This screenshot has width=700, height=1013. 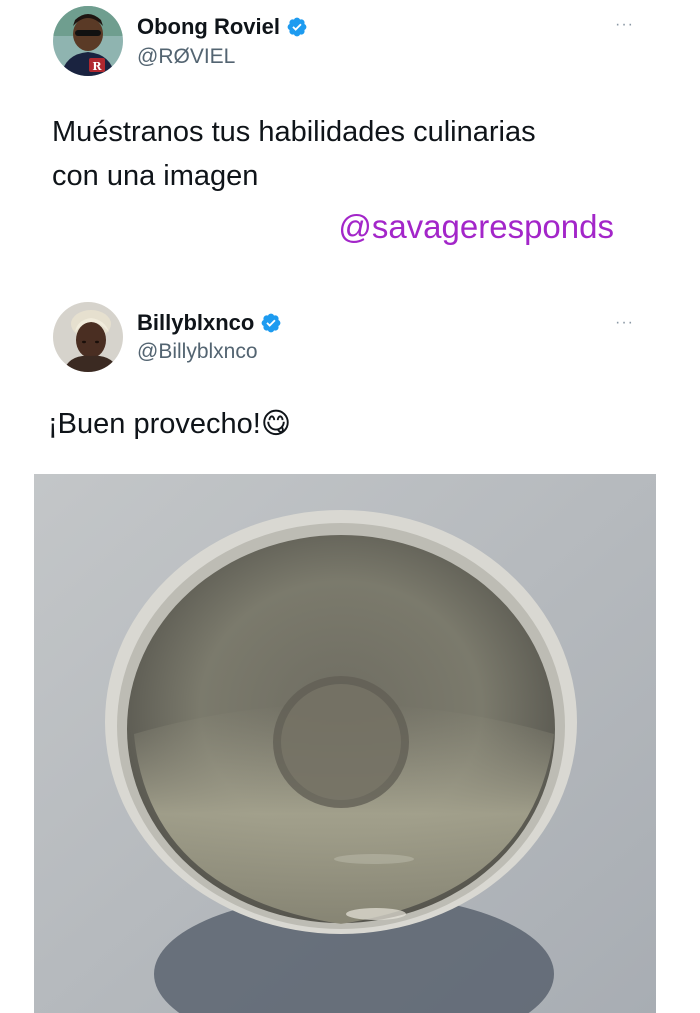 What do you see at coordinates (276, 424) in the screenshot?
I see `face-savoring-food-emoji-icon: 😋` at bounding box center [276, 424].